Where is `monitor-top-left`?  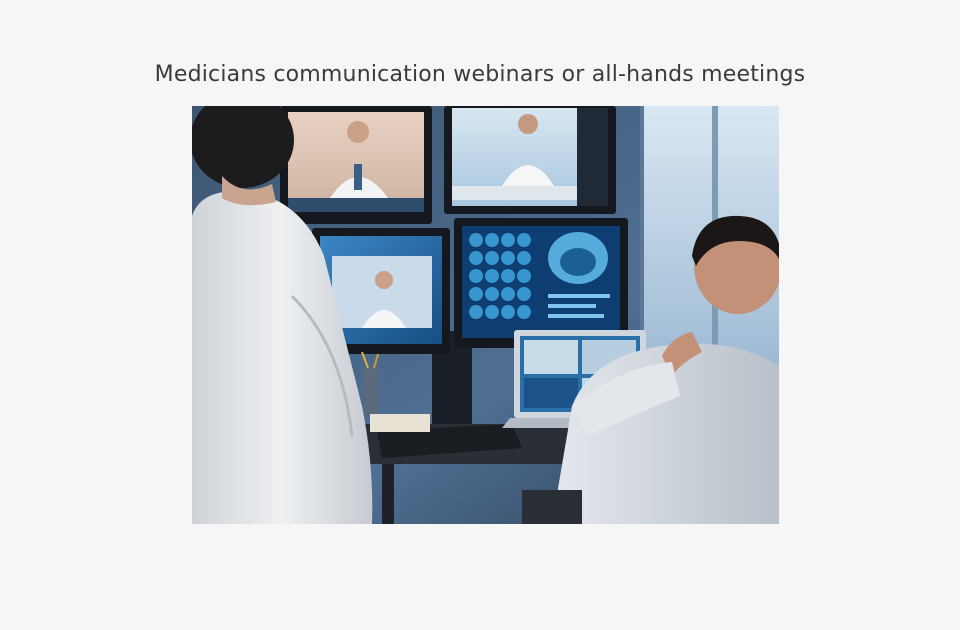
monitor-top-left is located at coordinates (356, 165).